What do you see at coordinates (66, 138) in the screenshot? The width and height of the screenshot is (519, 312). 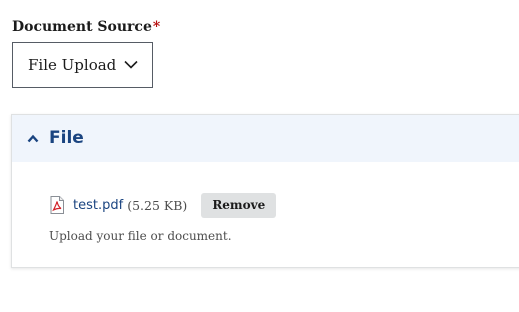 I see `file-section-title: File` at bounding box center [66, 138].